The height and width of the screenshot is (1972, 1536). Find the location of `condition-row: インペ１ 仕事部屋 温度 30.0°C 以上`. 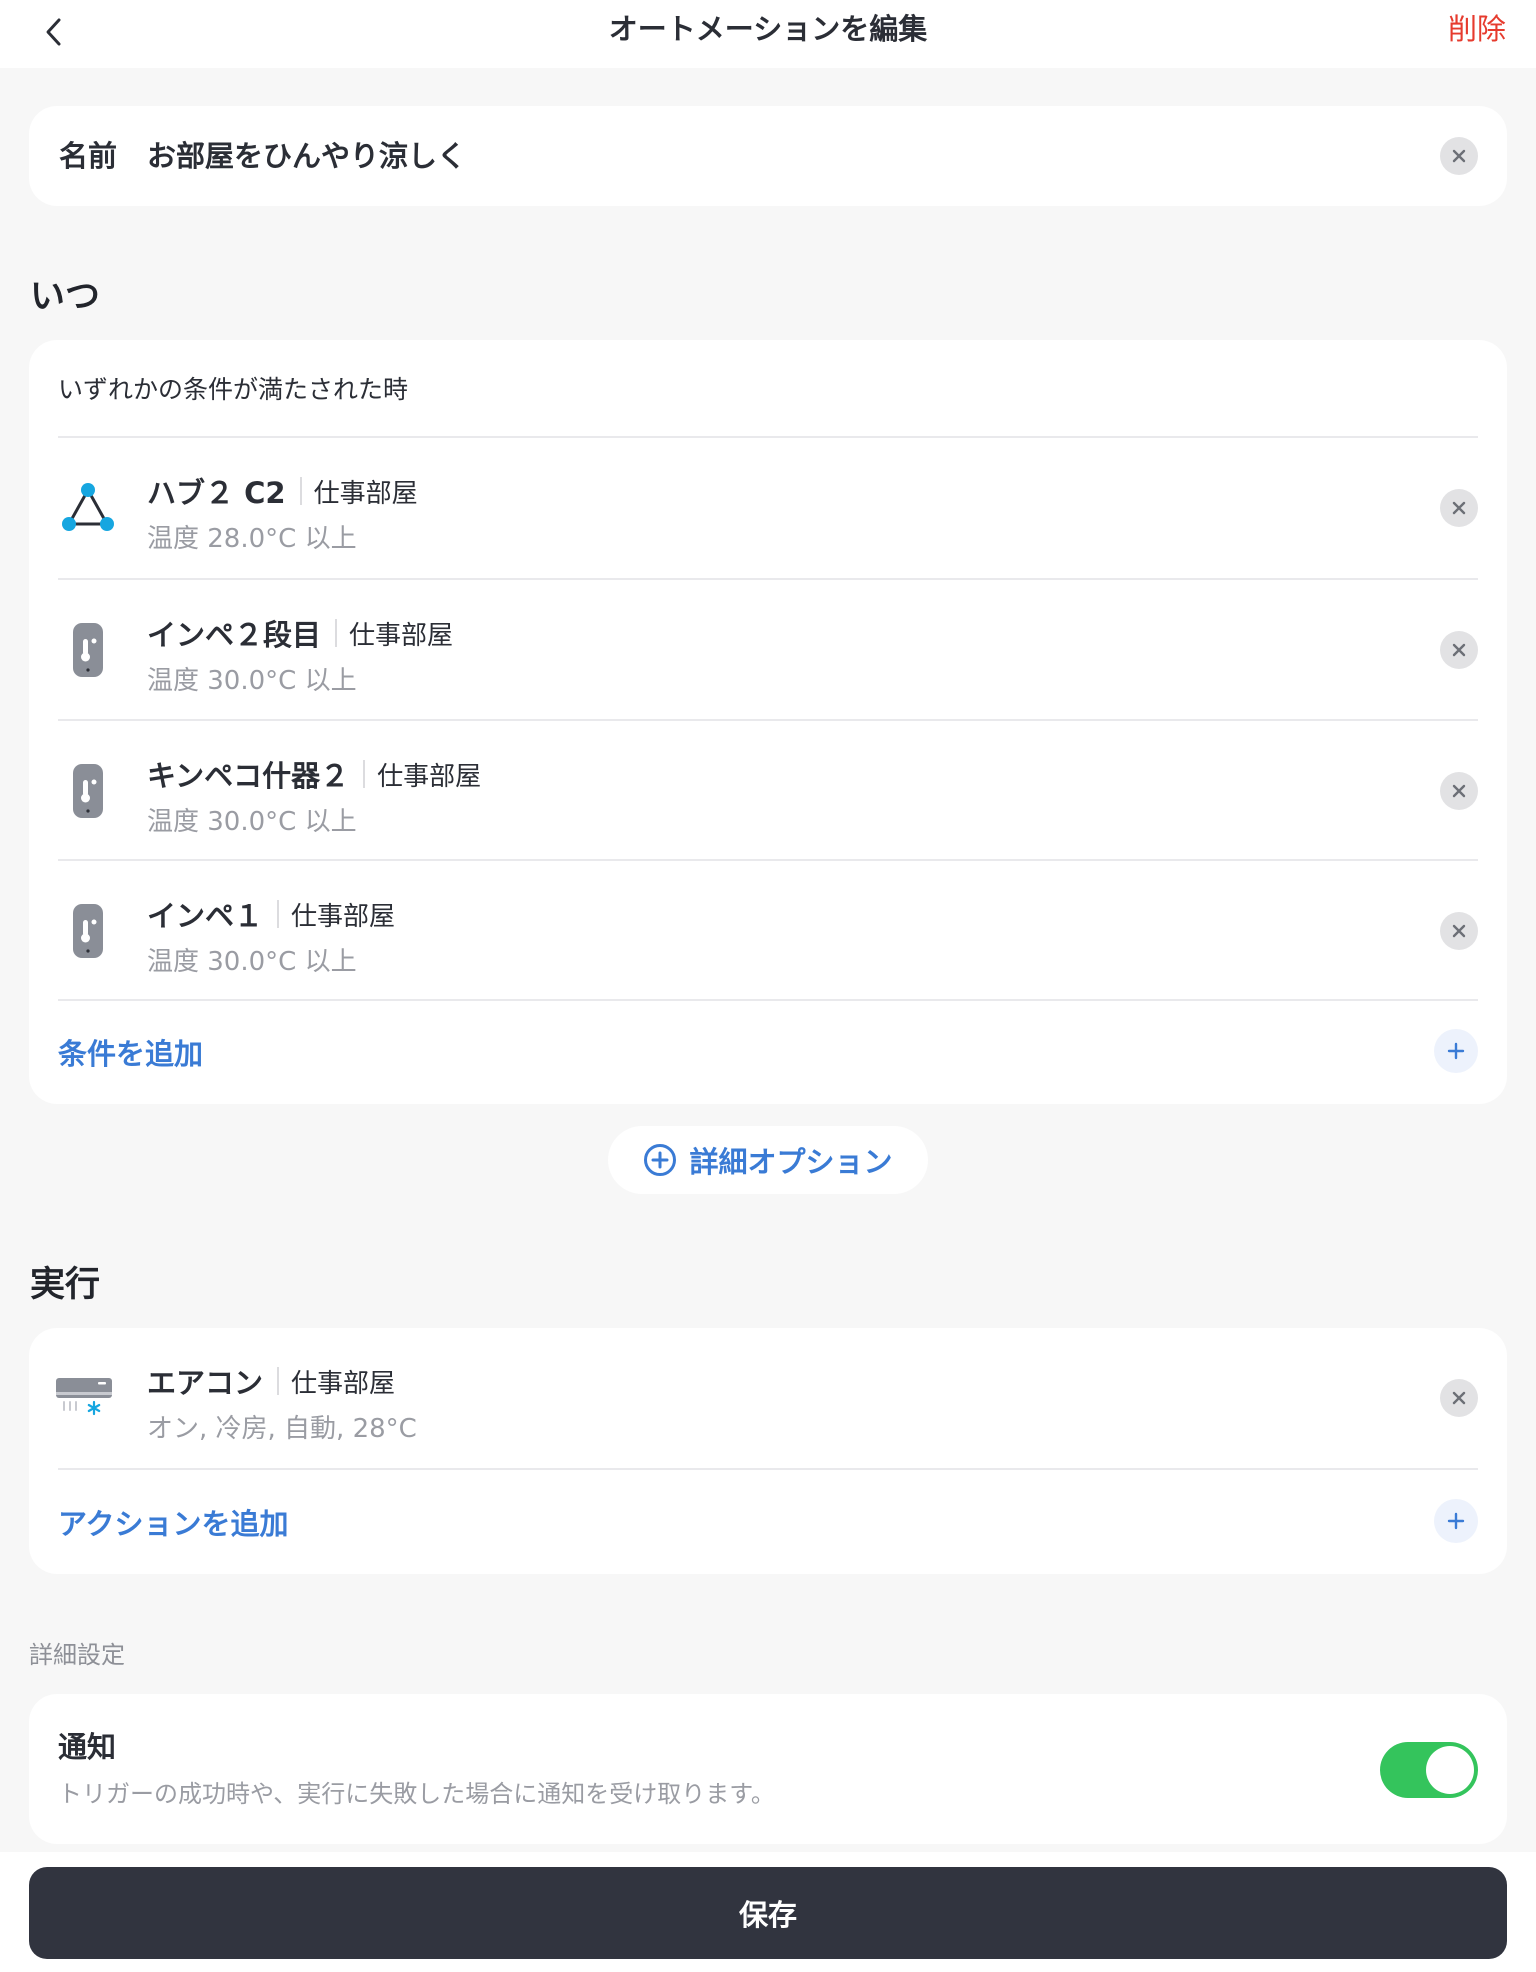

condition-row: インペ１ 仕事部屋 温度 30.0°C 以上 is located at coordinates (768, 931).